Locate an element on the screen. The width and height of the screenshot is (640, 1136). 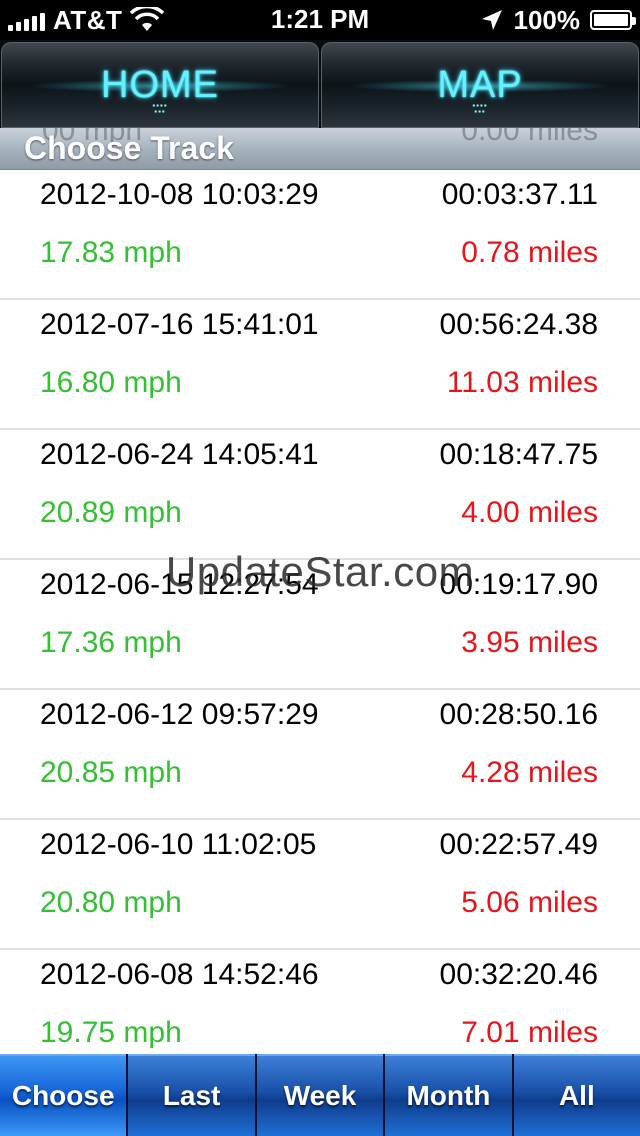
tab-bar: Choose Last Week Month All is located at coordinates (320, 1095).